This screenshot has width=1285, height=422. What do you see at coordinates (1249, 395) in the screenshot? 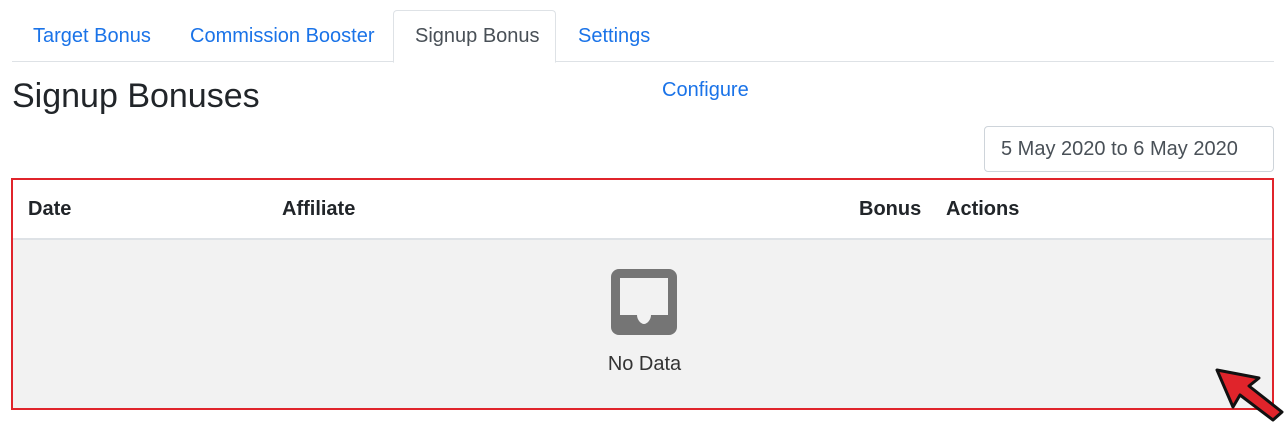
I see `arrow-icon` at bounding box center [1249, 395].